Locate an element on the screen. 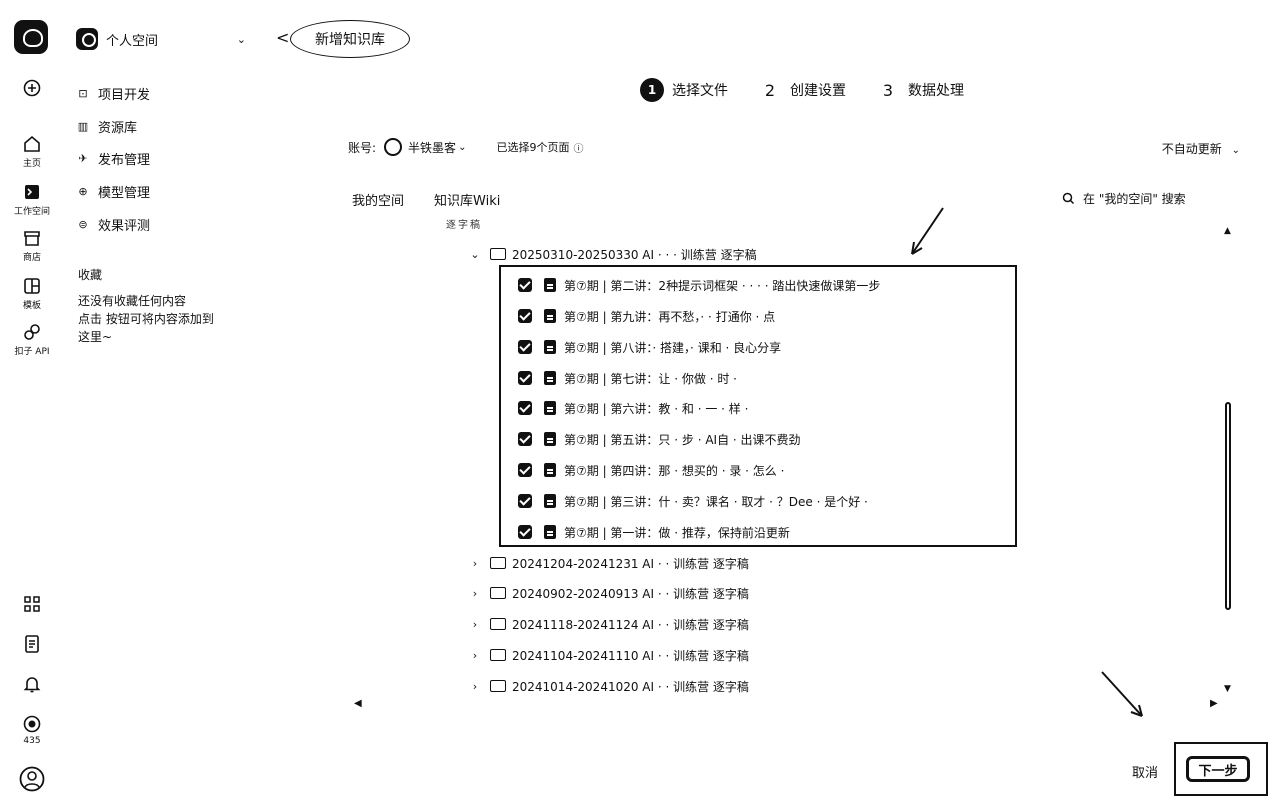 The image size is (1280, 800). rail-item-home: 主页 is located at coordinates (32, 151).